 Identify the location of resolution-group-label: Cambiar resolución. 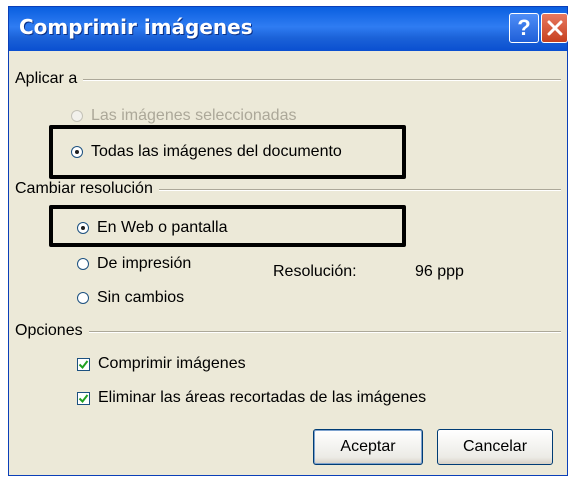
(87, 189).